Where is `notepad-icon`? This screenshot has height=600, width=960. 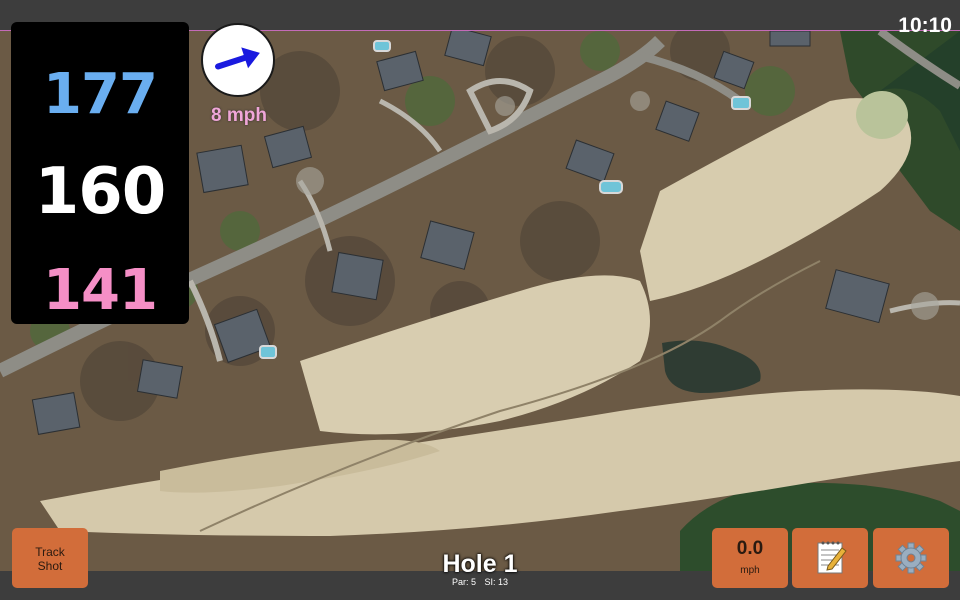 notepad-icon is located at coordinates (832, 557).